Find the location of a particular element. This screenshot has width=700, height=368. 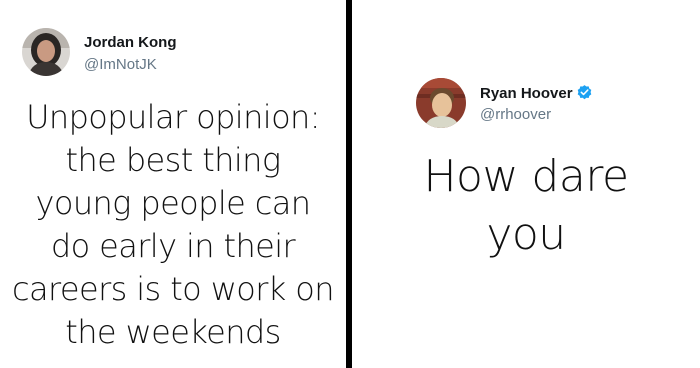

author-name: Jordan Kong is located at coordinates (130, 42).